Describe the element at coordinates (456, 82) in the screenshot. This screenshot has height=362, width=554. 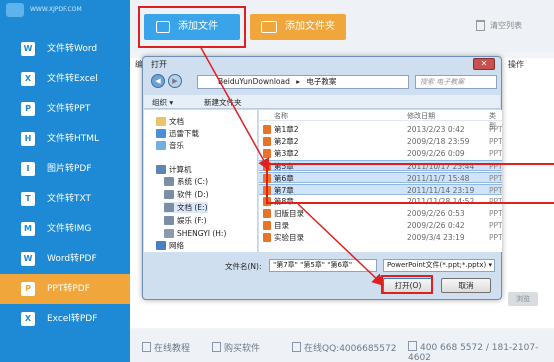
I see `search-input: 搜索 电子教案` at that location.